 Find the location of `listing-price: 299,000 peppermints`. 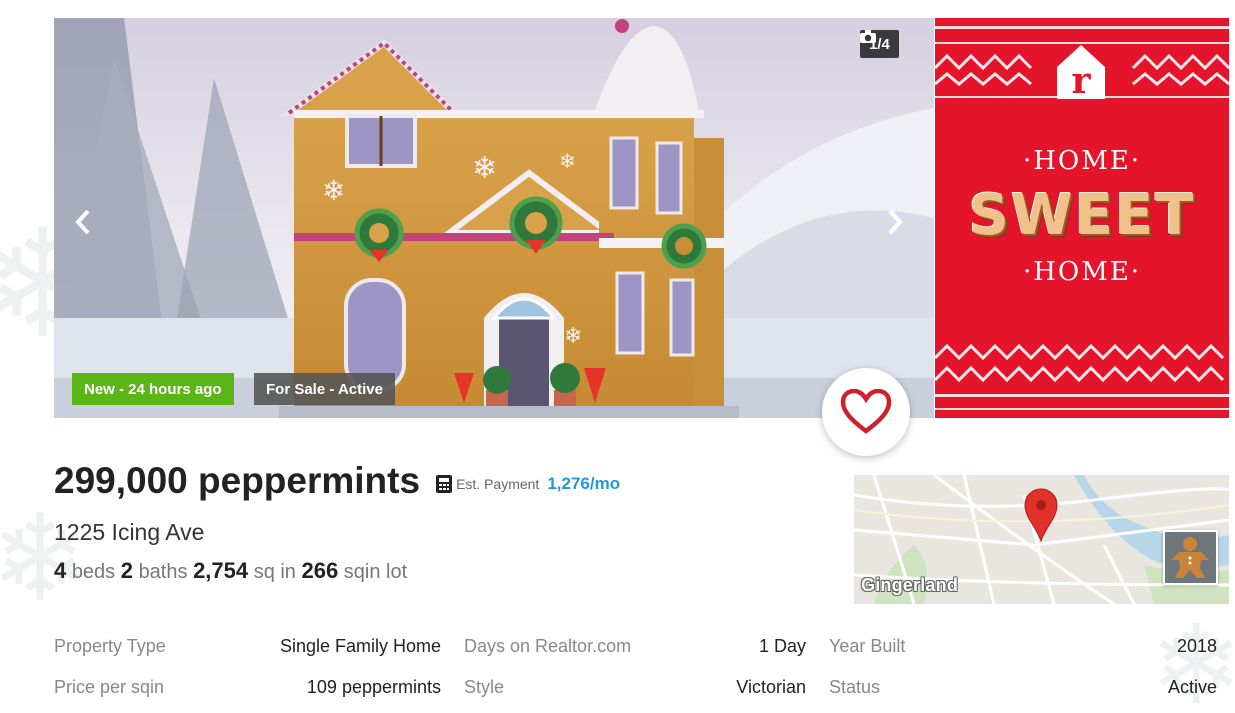

listing-price: 299,000 peppermints is located at coordinates (237, 480).